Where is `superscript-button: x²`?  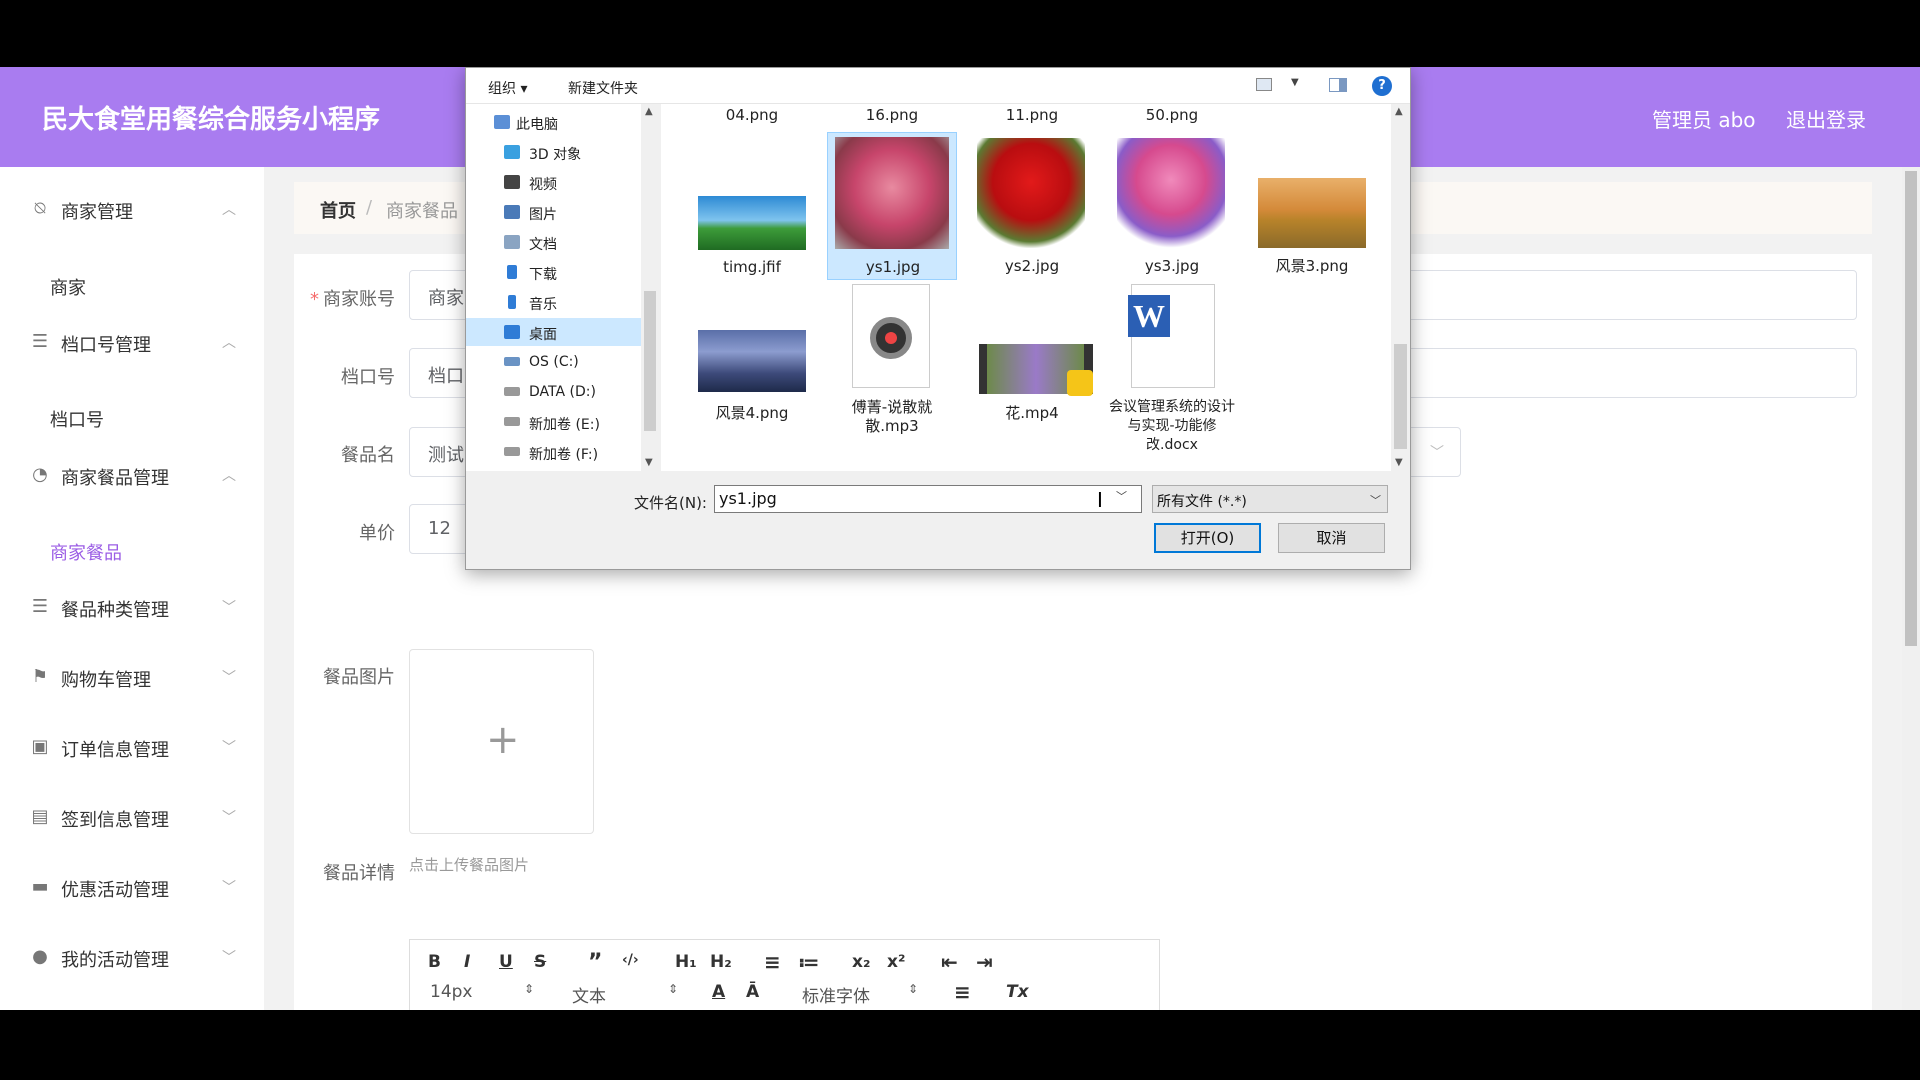
superscript-button: x² is located at coordinates (896, 962).